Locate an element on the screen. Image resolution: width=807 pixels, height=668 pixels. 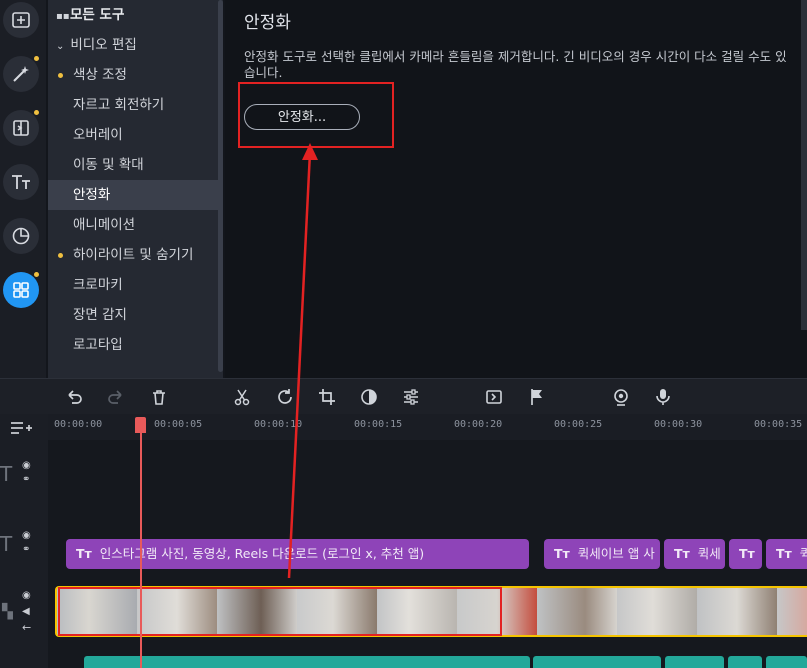
crop-icon is located at coordinates (327, 397).